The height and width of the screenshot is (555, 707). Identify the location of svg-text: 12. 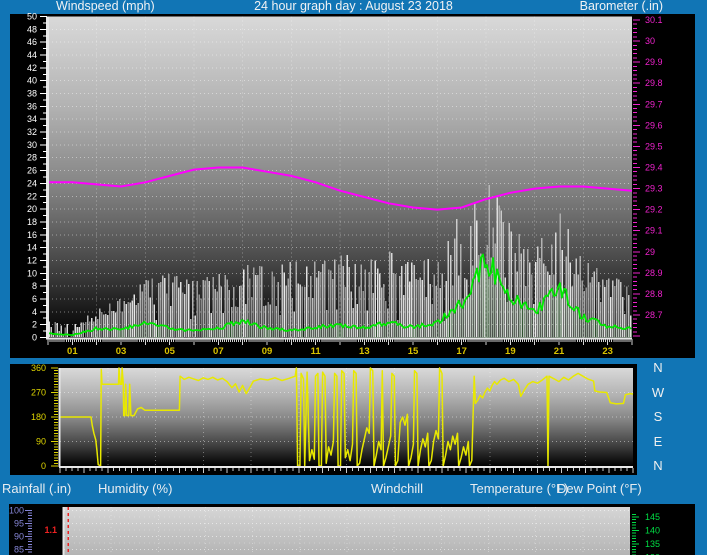
(32, 260).